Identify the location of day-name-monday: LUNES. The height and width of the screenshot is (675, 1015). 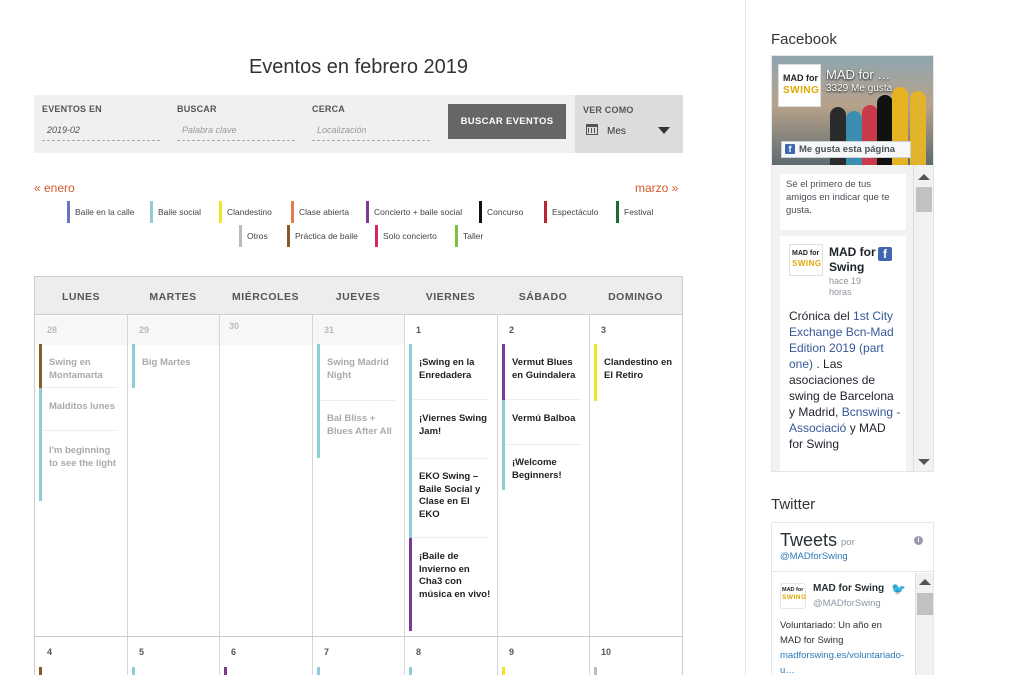
(81, 297).